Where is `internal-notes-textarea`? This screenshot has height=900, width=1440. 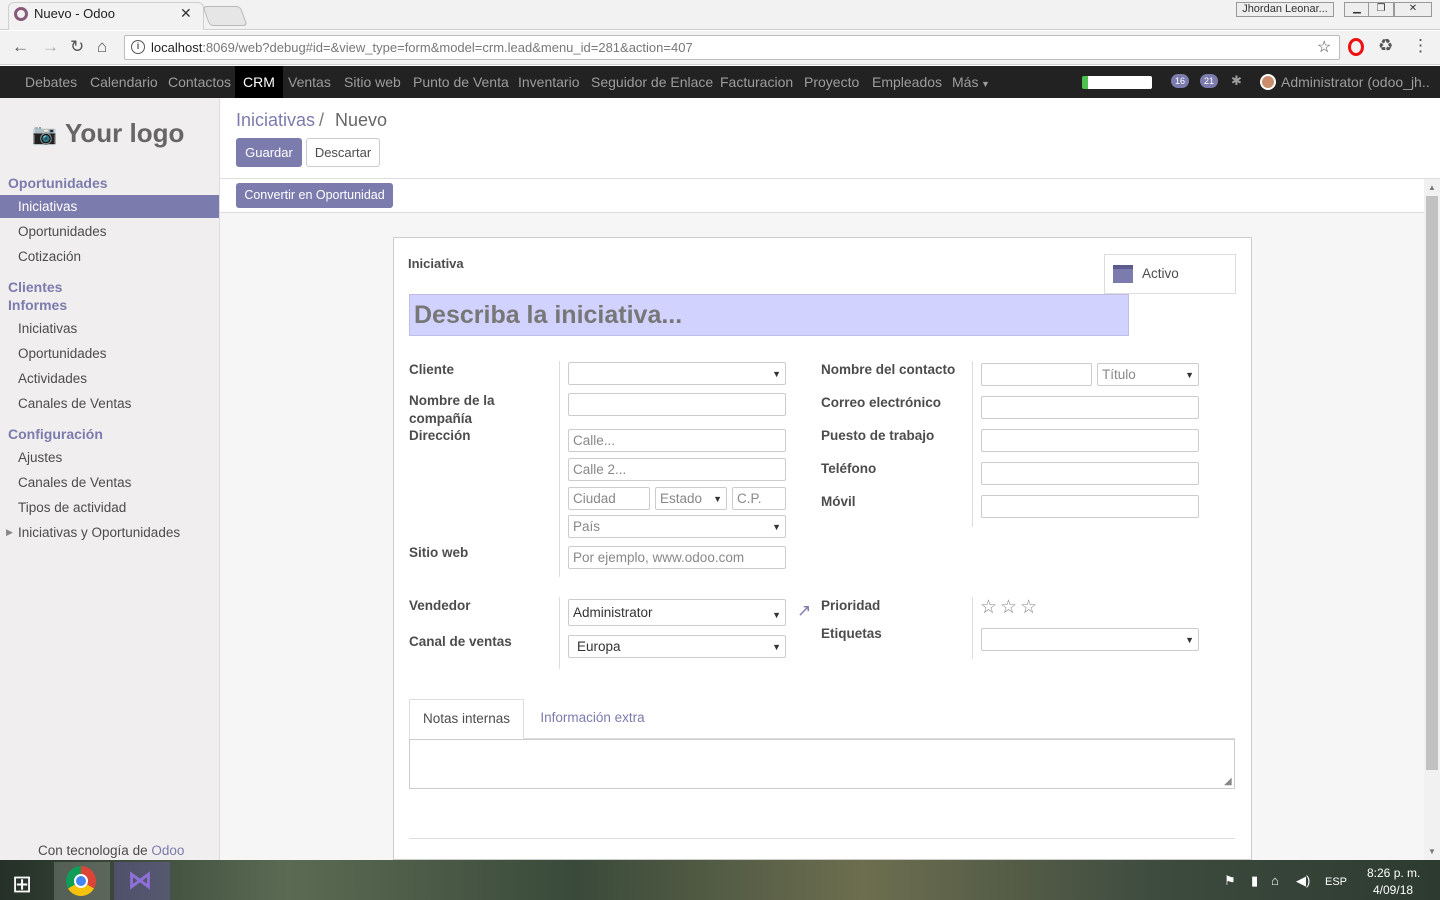 internal-notes-textarea is located at coordinates (822, 764).